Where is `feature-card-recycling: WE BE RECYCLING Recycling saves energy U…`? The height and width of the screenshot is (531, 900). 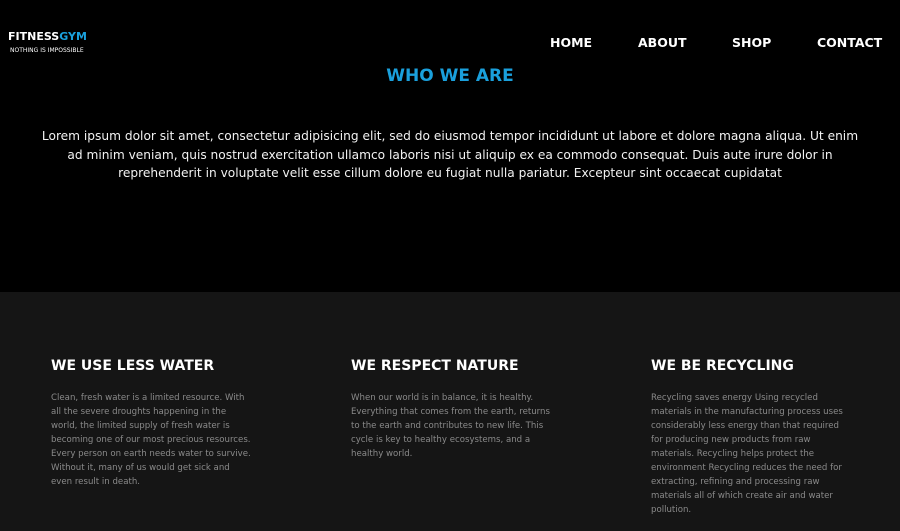
feature-card-recycling: WE BE RECYCLING Recycling saves energy U… is located at coordinates (756, 437).